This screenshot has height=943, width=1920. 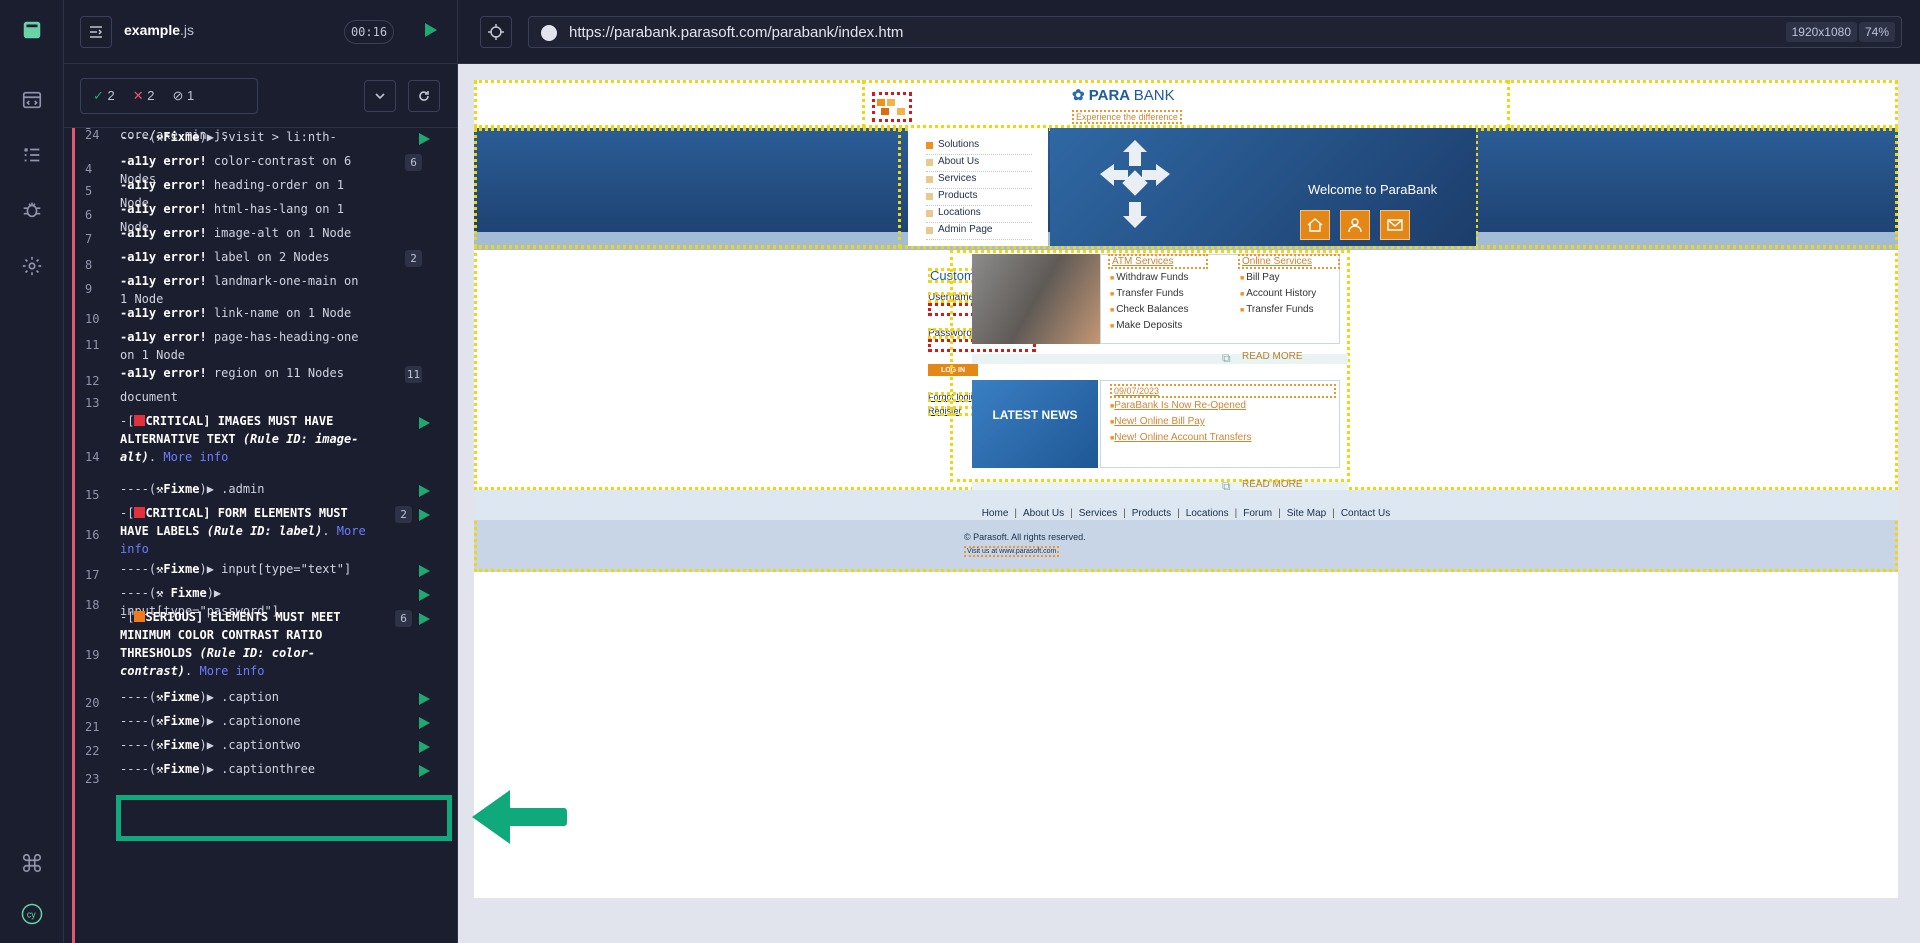 I want to click on parabank-logo: ✿ PARA BANK, so click(x=1123, y=95).